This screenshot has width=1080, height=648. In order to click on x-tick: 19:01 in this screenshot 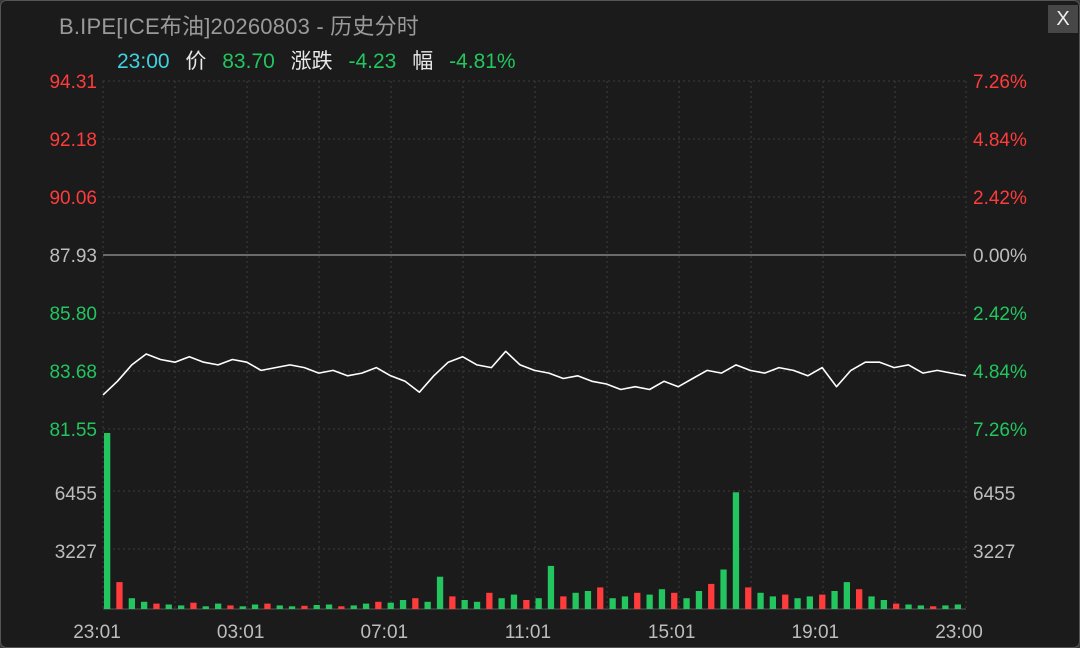, I will do `click(816, 632)`.